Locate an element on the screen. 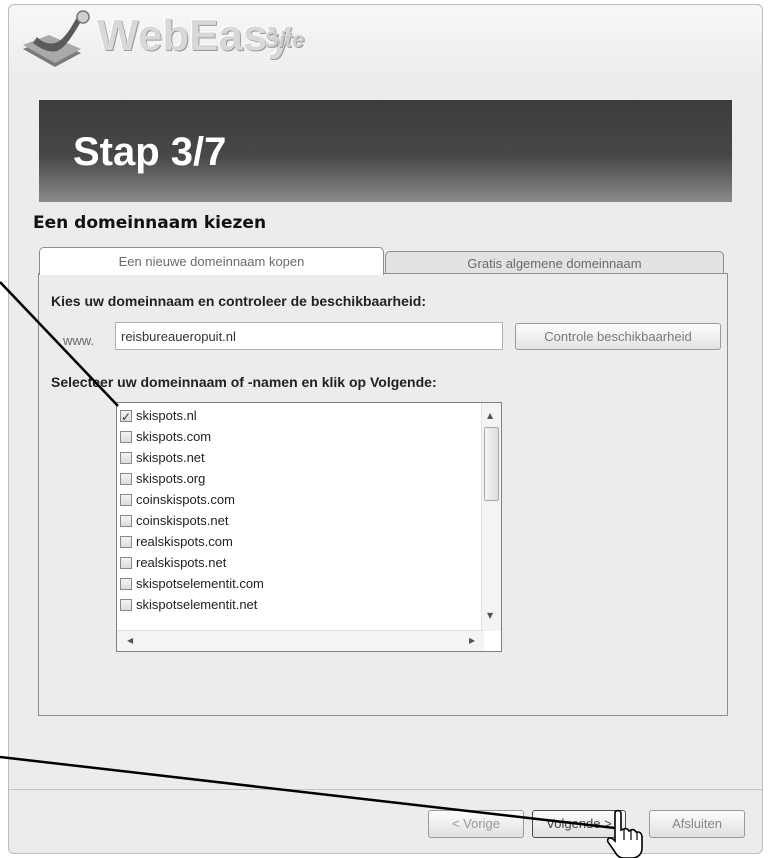 The image size is (771, 858). header: WebEasy Site is located at coordinates (385, 47).